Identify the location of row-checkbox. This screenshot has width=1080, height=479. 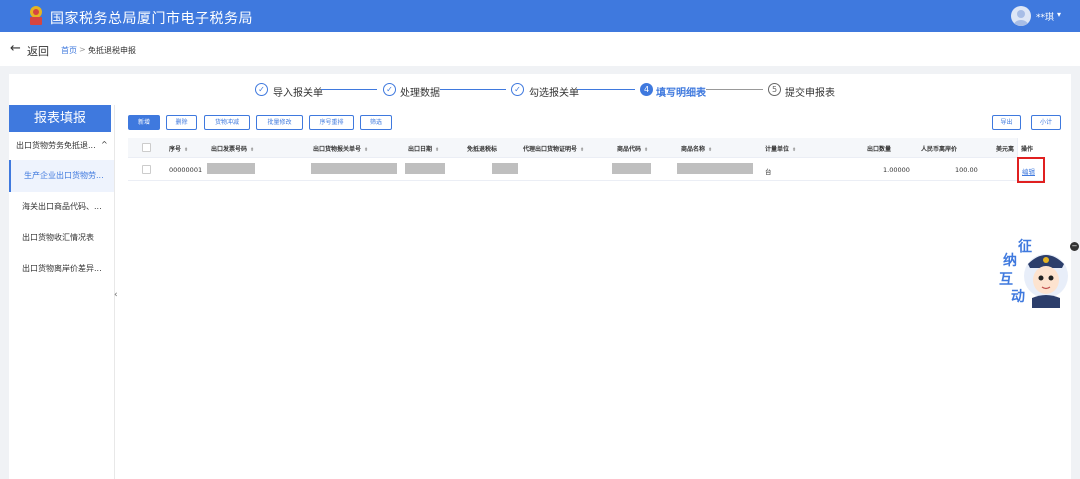
(146, 169).